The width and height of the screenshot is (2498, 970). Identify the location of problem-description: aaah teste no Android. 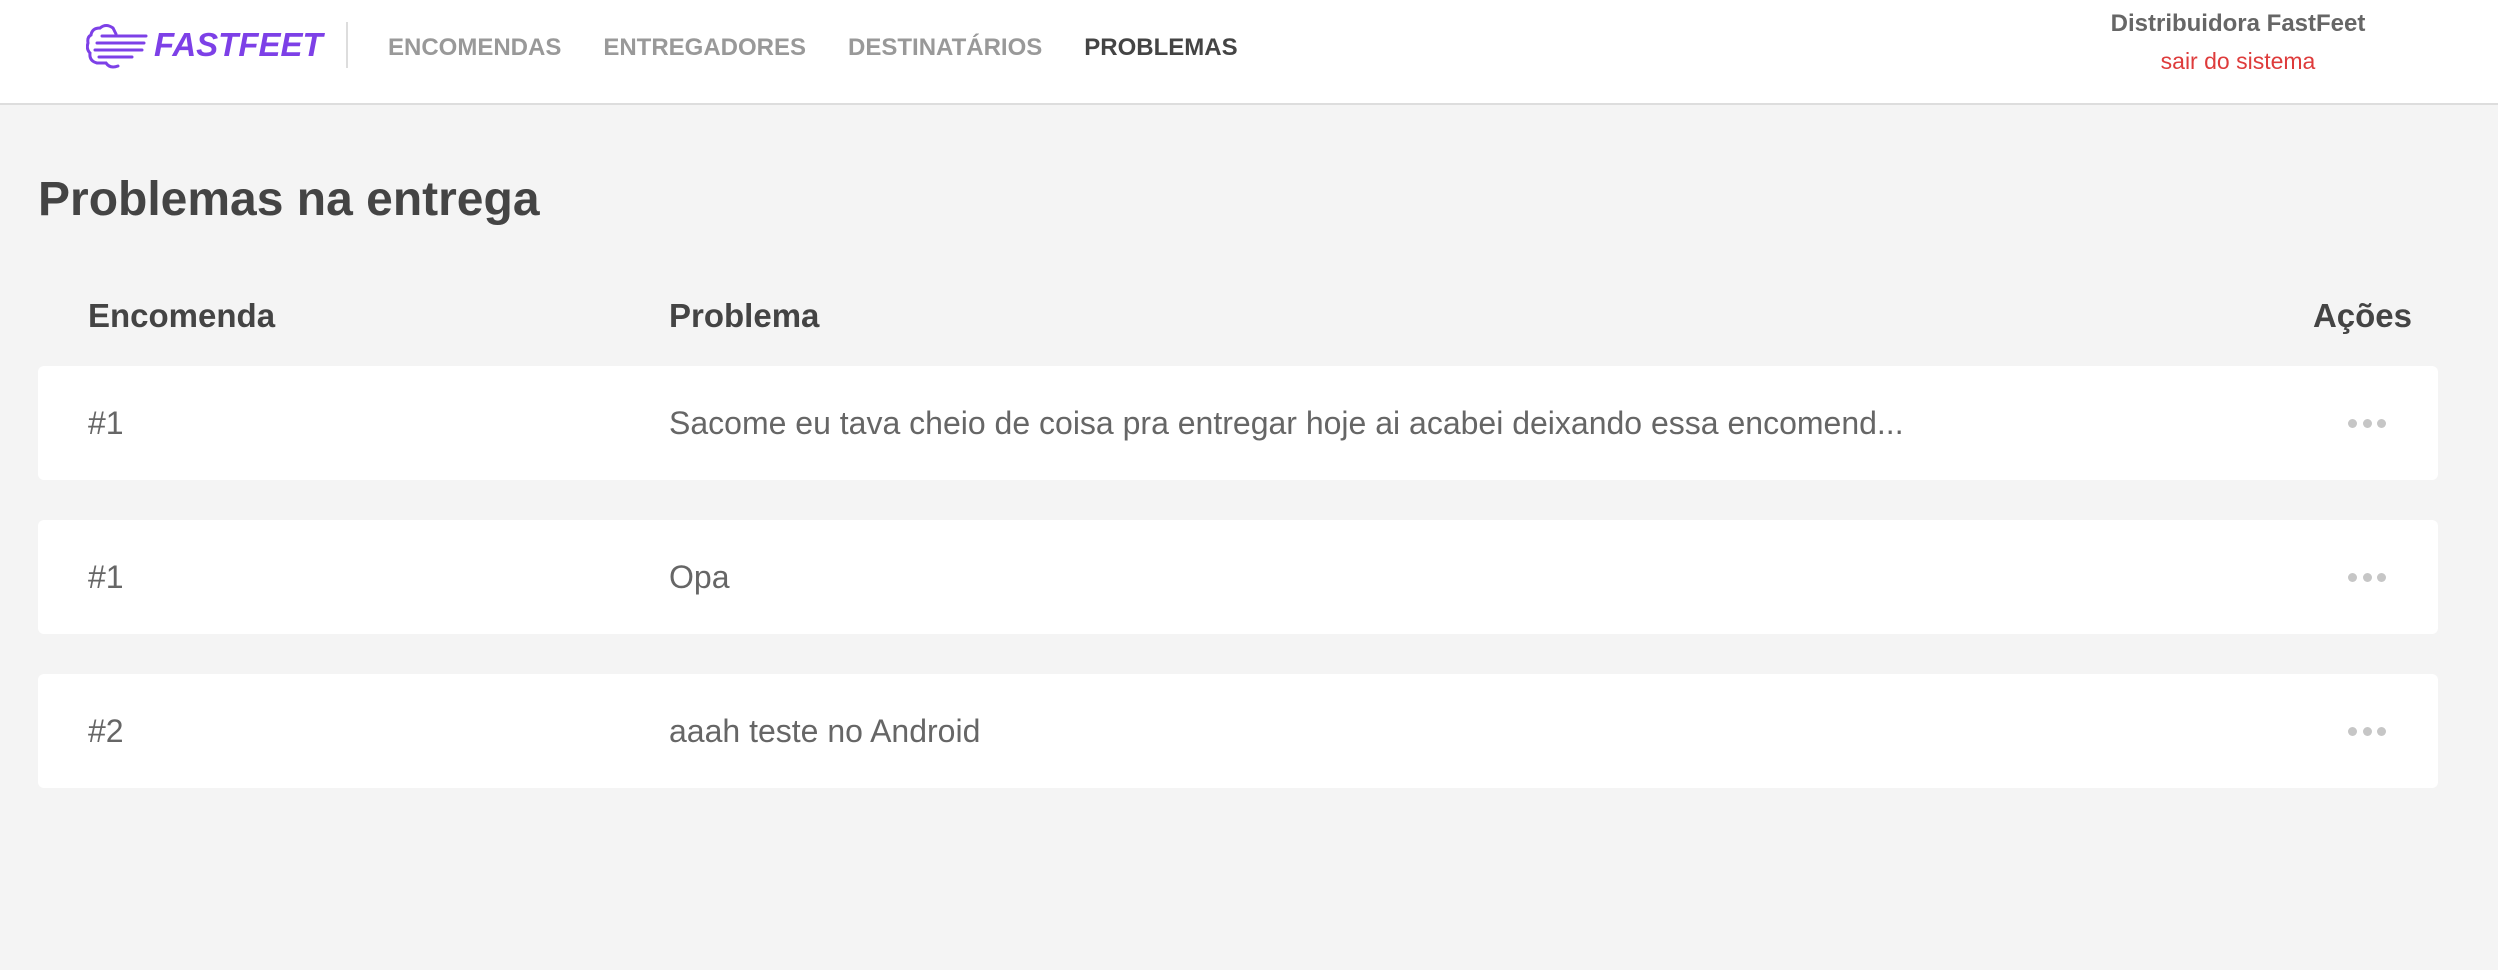
(825, 730).